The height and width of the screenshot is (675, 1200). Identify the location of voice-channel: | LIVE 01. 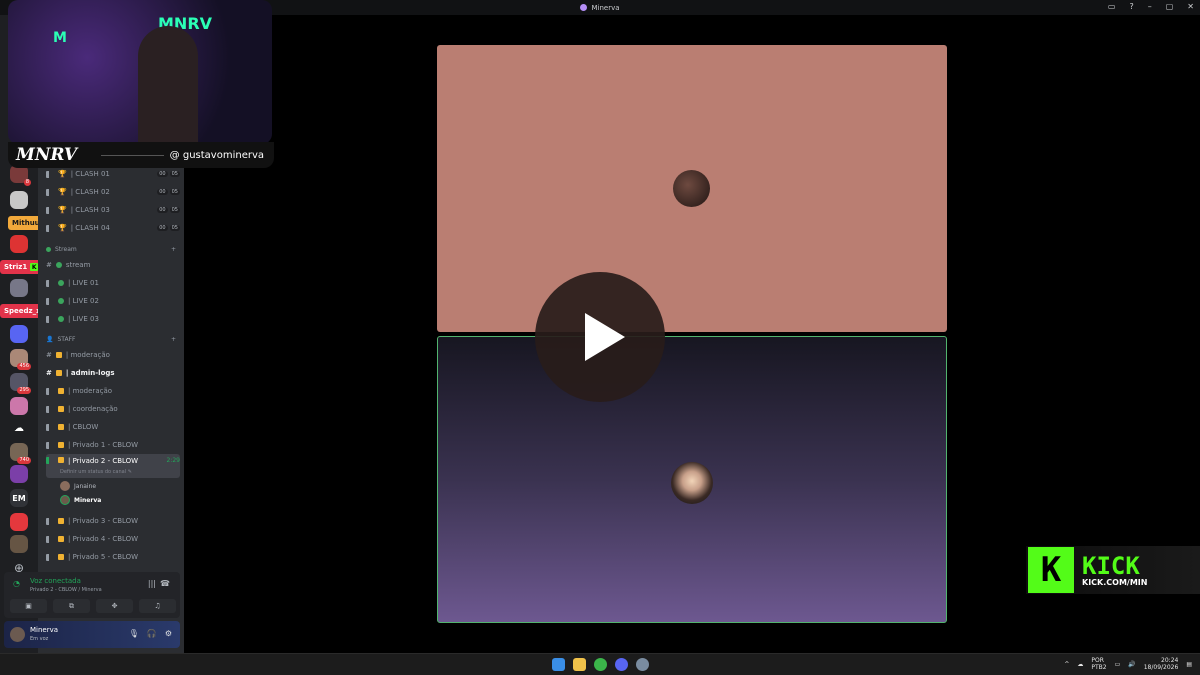
(113, 283).